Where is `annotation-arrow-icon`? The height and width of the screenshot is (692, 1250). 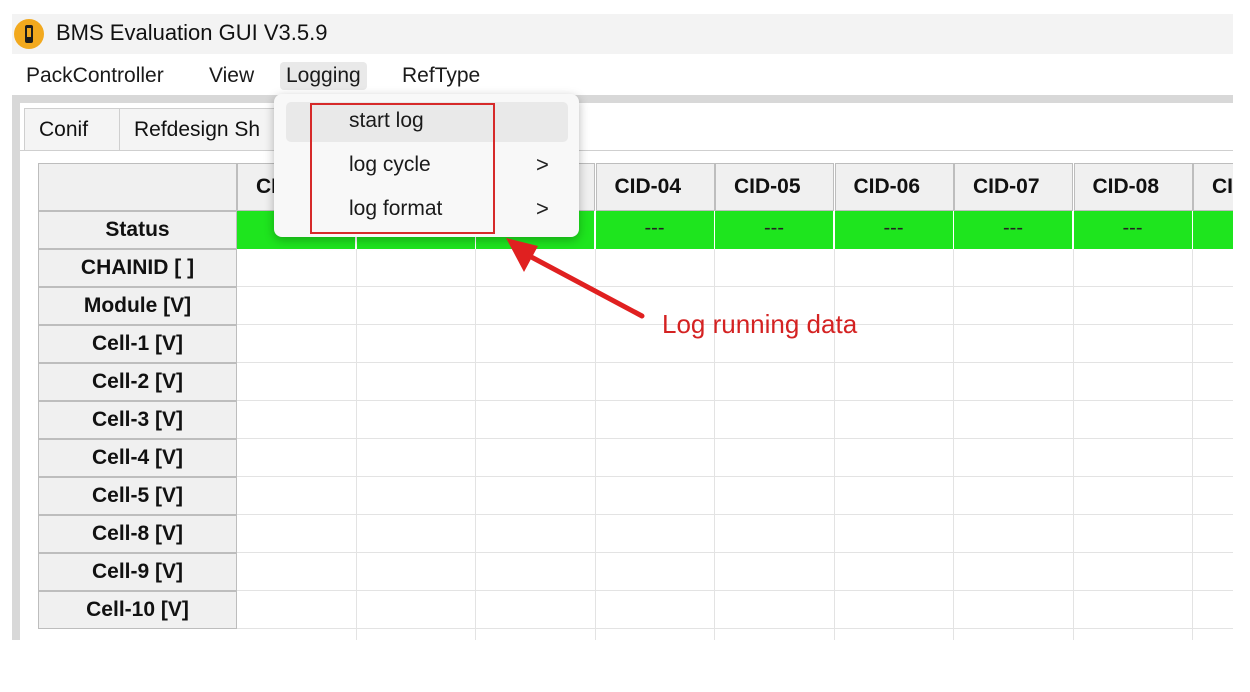
annotation-arrow-icon is located at coordinates (575, 278).